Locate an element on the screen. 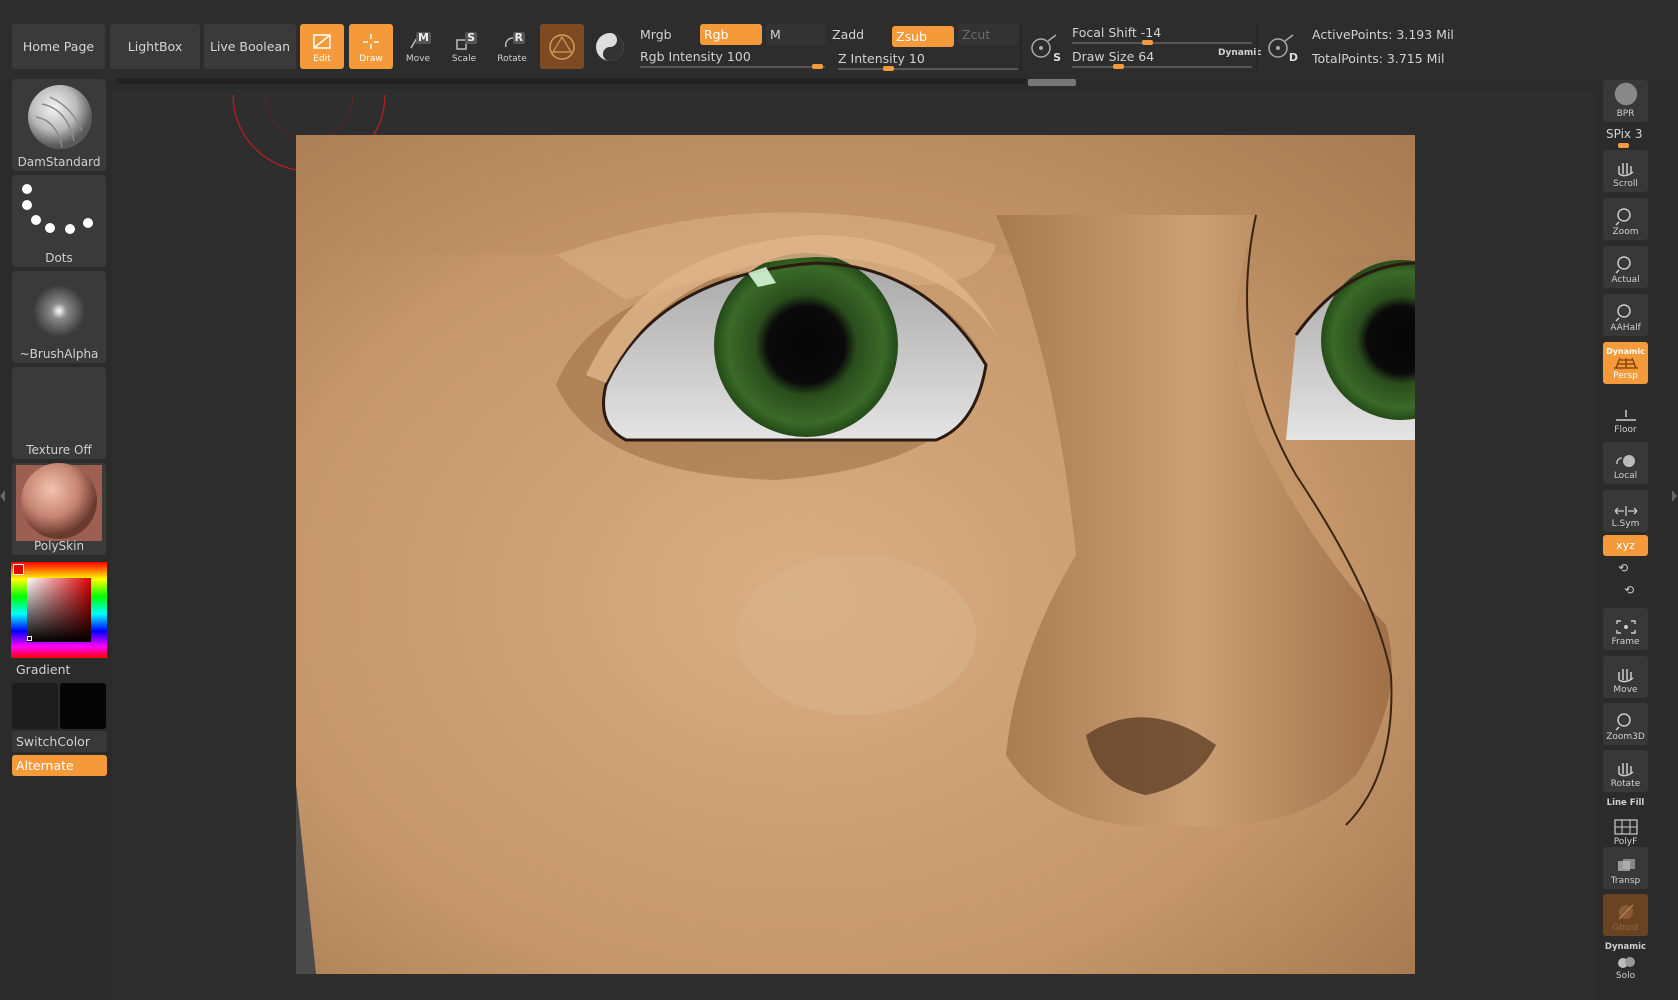  zsub-toggle: Zsub is located at coordinates (923, 36).